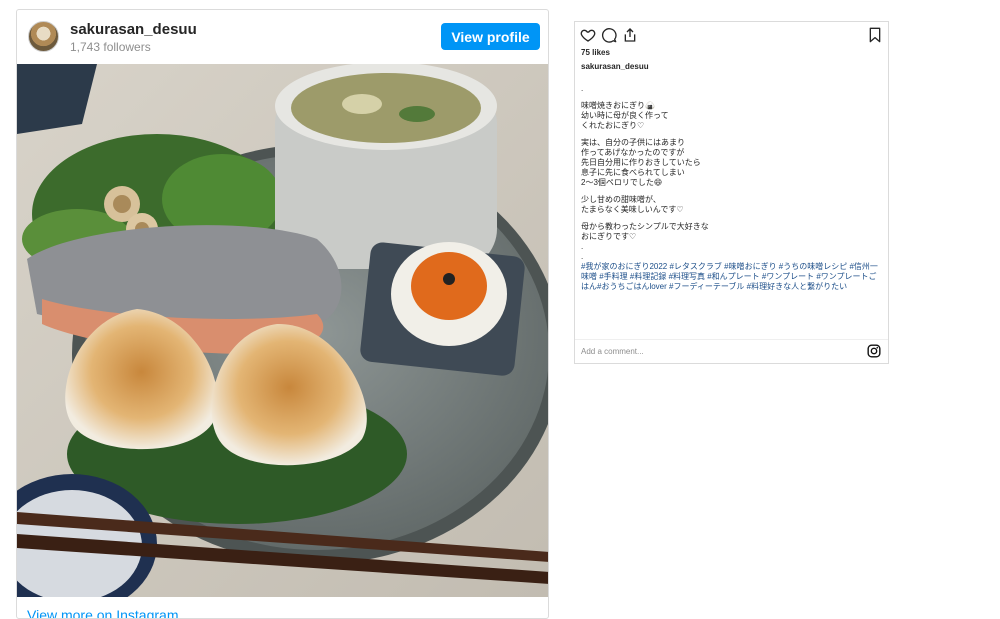 The image size is (1000, 619). Describe the element at coordinates (645, 226) in the screenshot. I see `caption-line: 母から教わったシンプルで大好きな` at that location.